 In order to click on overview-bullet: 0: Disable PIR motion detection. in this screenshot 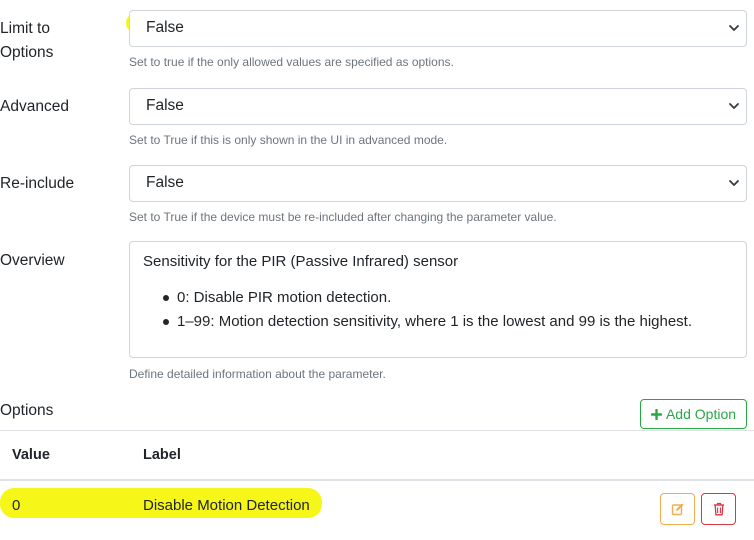, I will do `click(448, 298)`.